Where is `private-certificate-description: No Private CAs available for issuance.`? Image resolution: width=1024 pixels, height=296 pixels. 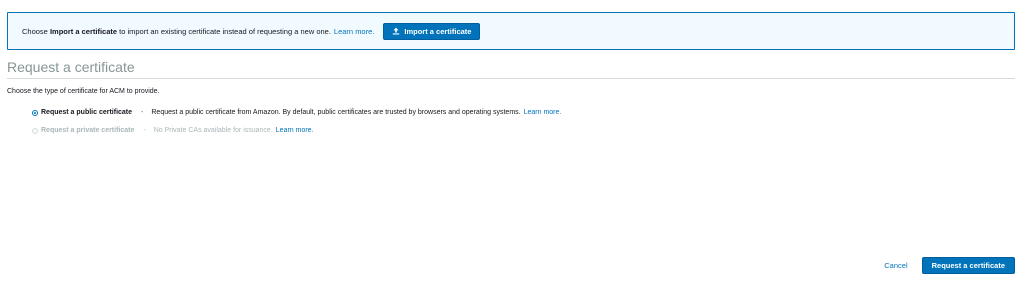 private-certificate-description: No Private CAs available for issuance. is located at coordinates (213, 130).